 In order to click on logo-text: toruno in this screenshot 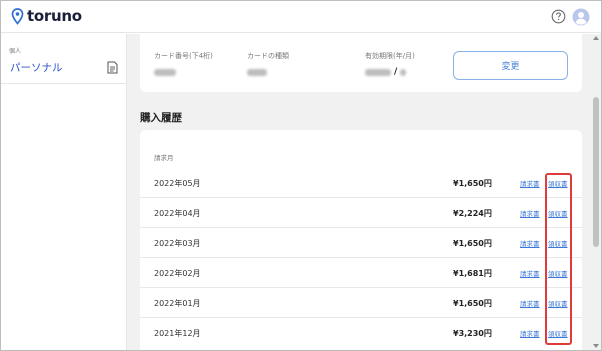, I will do `click(54, 16)`.